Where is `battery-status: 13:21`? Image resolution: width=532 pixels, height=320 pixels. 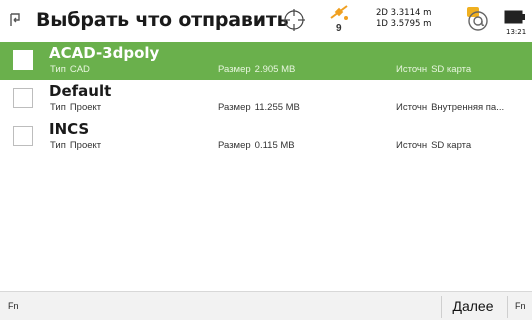 battery-status: 13:21 is located at coordinates (518, 21).